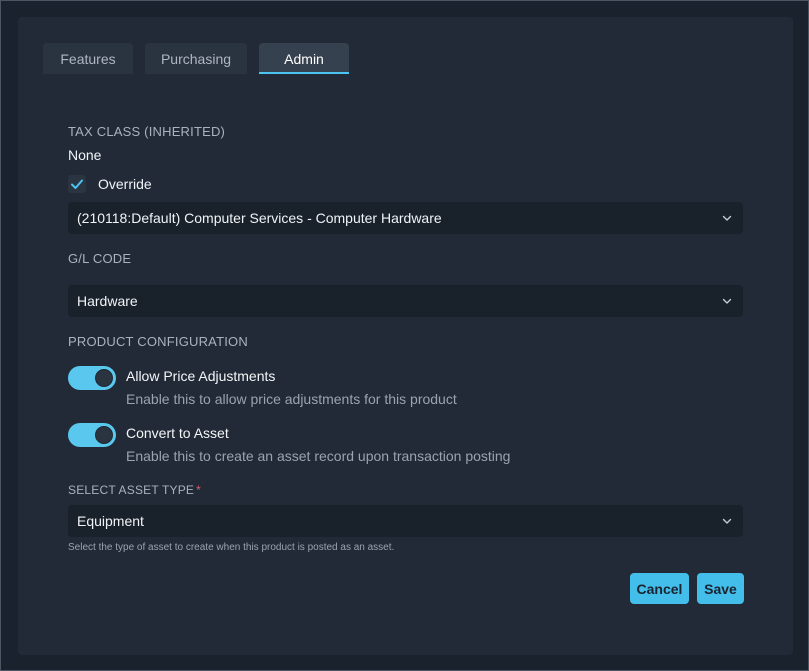 The image size is (809, 671). I want to click on allow-price-adjustments-title: Allow Price Adjustments, so click(201, 376).